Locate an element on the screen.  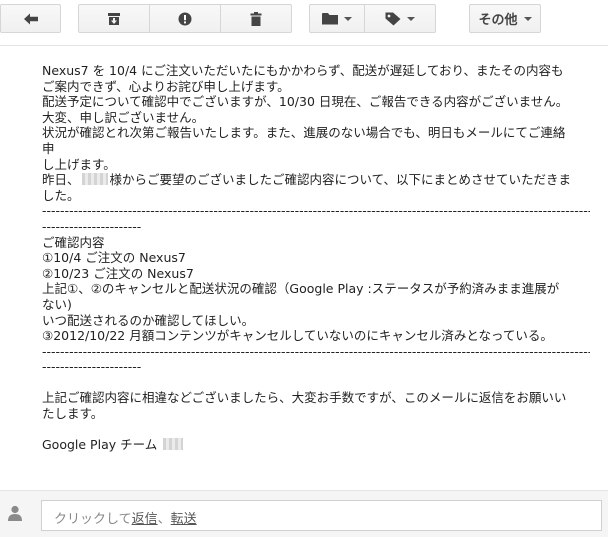
trash-icon is located at coordinates (256, 18).